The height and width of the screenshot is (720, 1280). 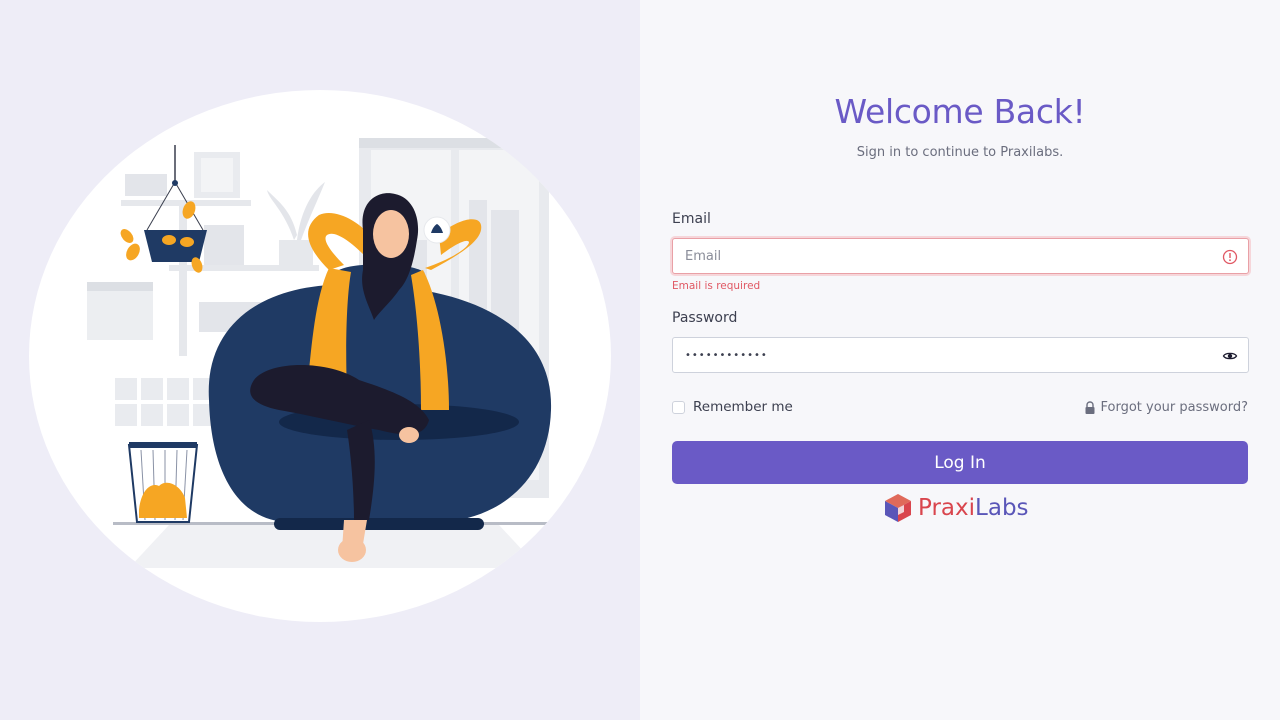 I want to click on error-circle-icon, so click(x=1230, y=257).